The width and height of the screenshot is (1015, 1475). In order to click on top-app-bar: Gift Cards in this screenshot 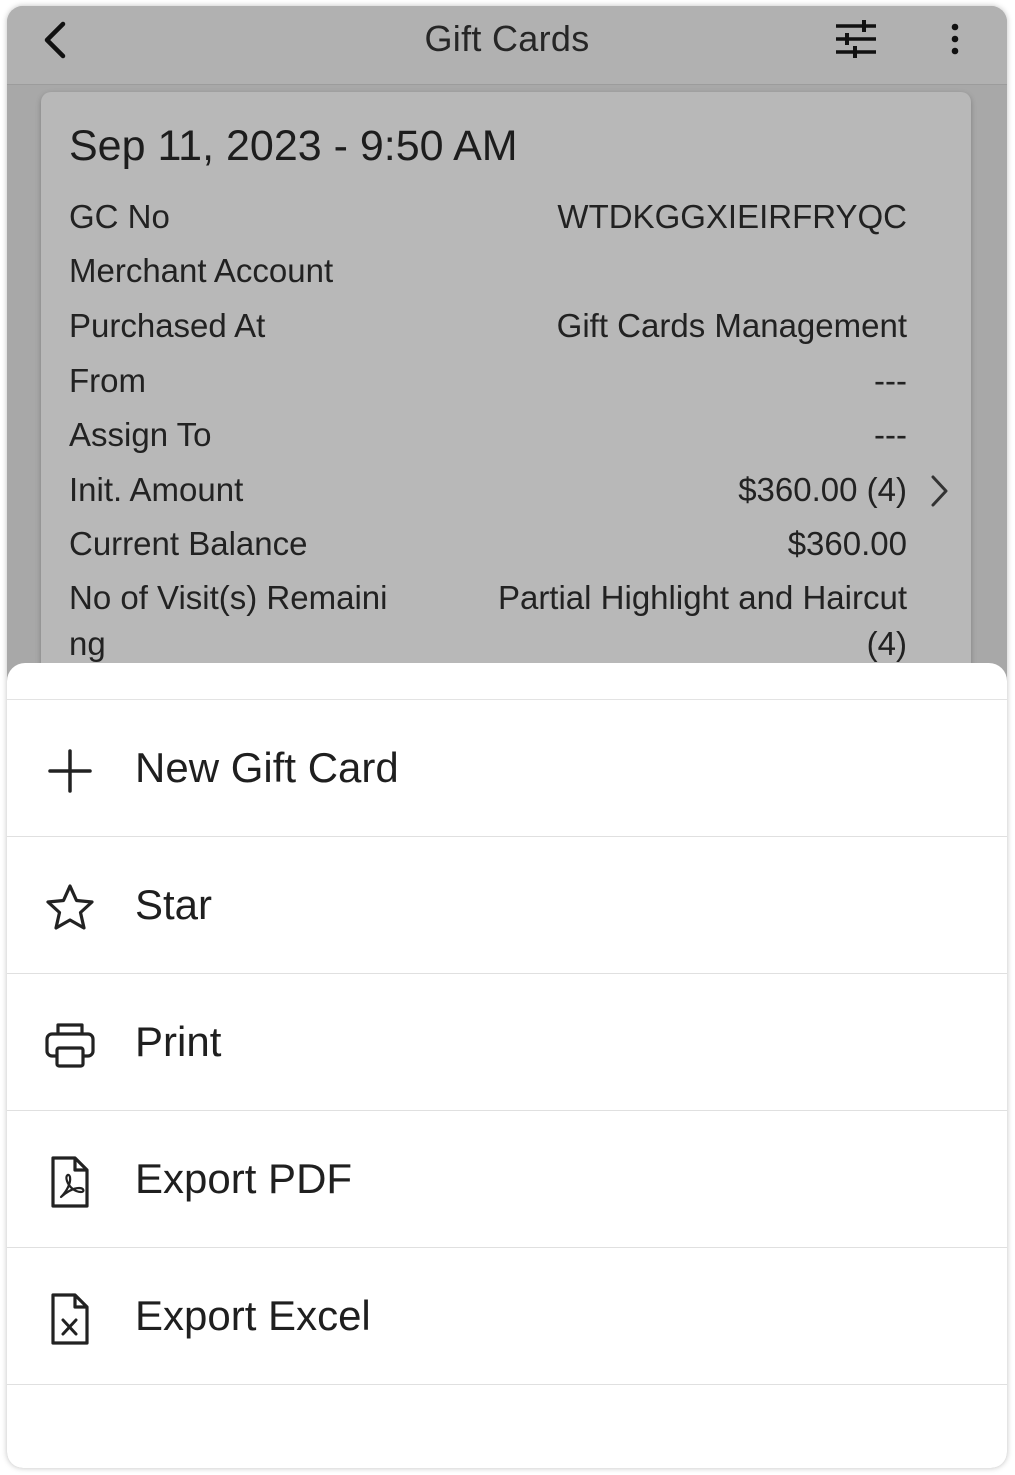, I will do `click(507, 45)`.